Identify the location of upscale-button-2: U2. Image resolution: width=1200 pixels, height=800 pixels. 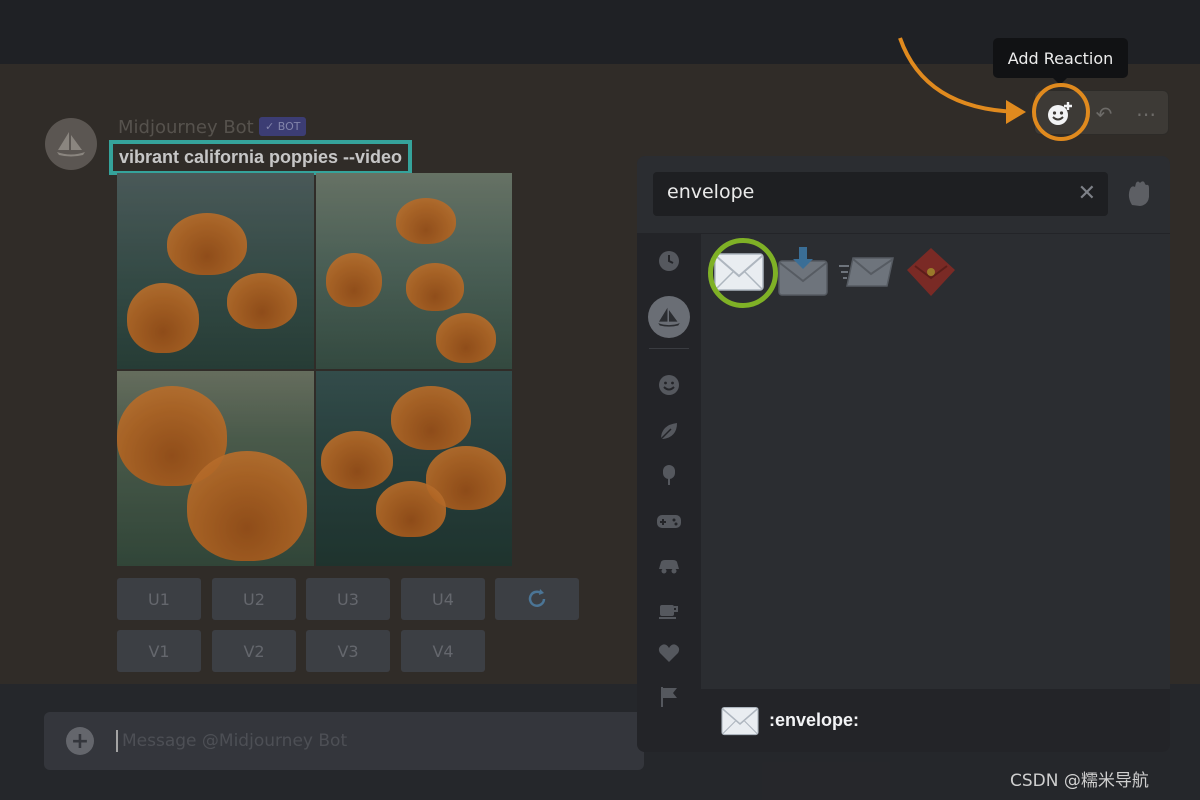
(254, 599).